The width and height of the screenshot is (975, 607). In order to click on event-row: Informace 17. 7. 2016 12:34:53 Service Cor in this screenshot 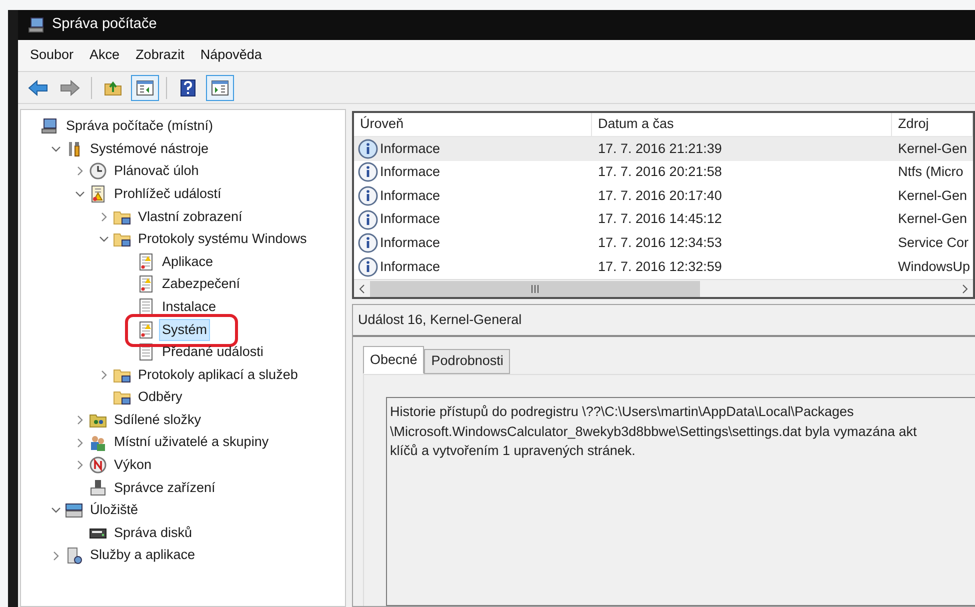, I will do `click(663, 243)`.